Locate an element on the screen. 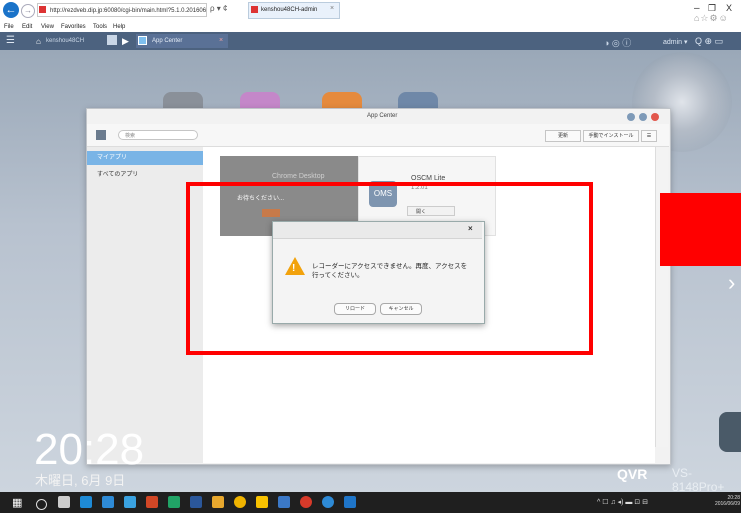  menu-tools: Tools is located at coordinates (100, 27).